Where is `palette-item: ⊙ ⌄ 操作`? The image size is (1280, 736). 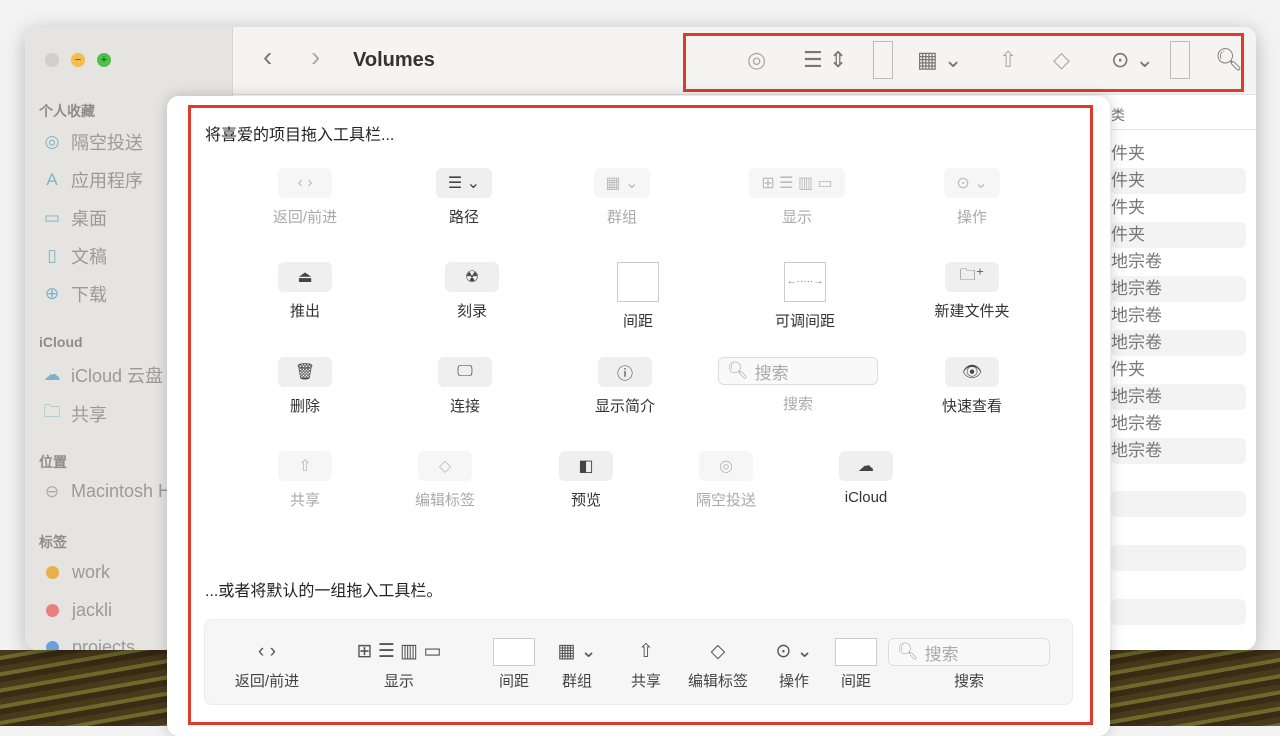 palette-item: ⊙ ⌄ 操作 is located at coordinates (972, 197).